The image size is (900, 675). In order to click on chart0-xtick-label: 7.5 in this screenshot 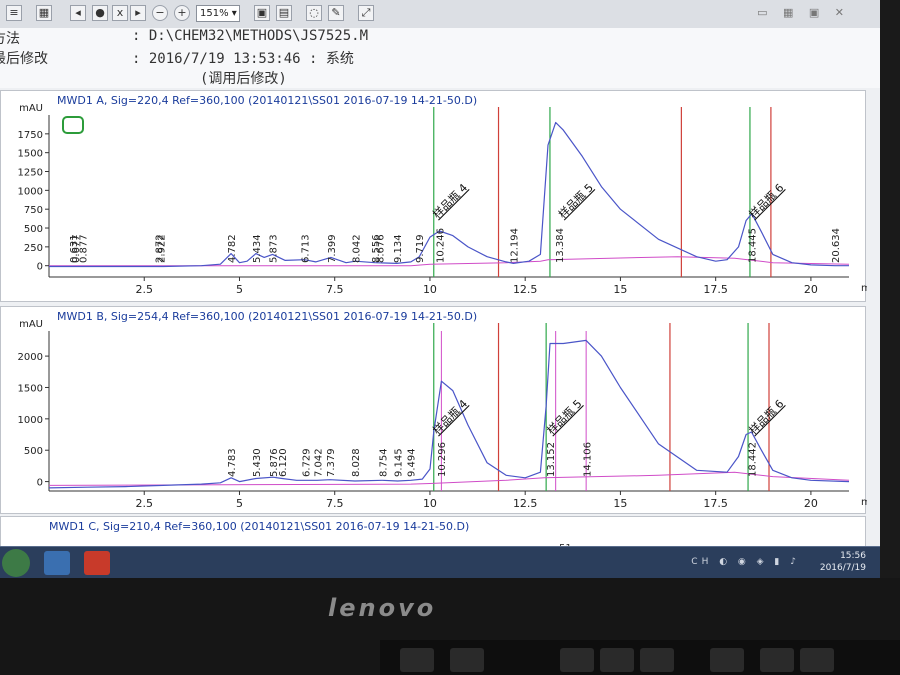, I will do `click(335, 289)`.